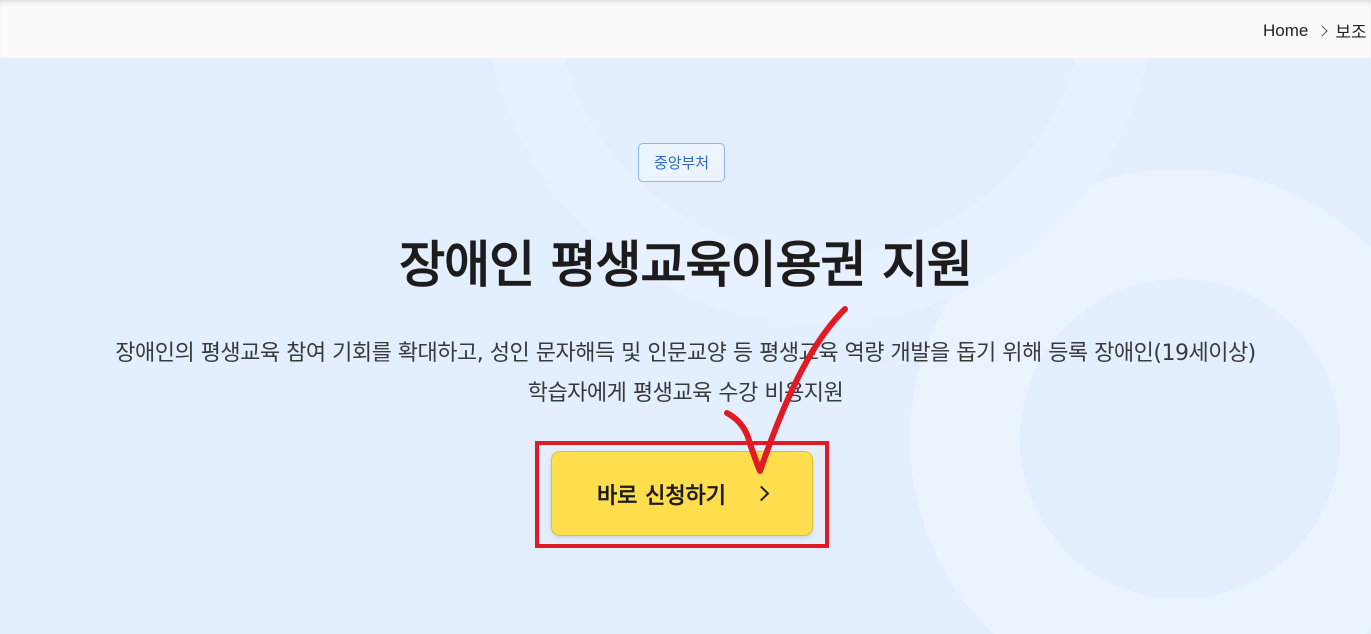 This screenshot has height=634, width=1371. What do you see at coordinates (686, 265) in the screenshot?
I see `page-title: 장애인 평생교육이용권 지원` at bounding box center [686, 265].